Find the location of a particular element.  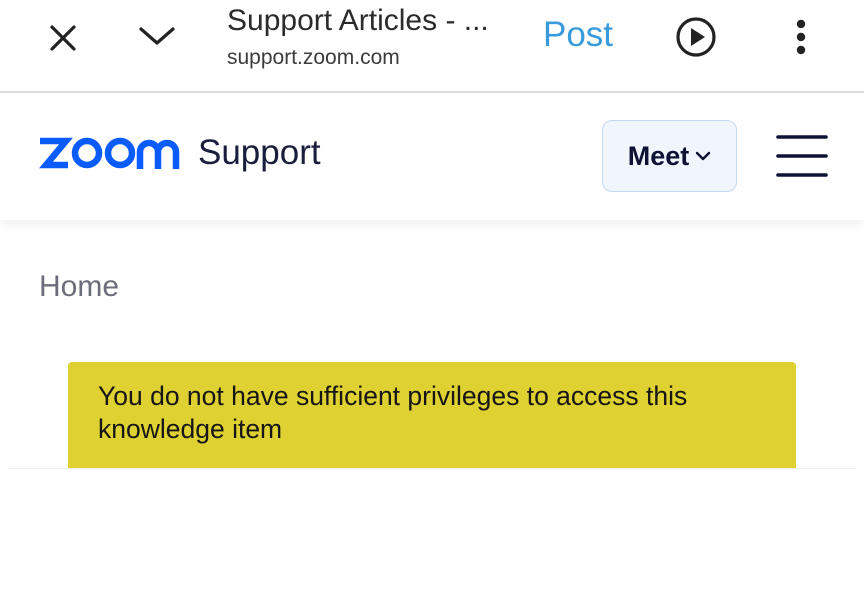

collapse-button is located at coordinates (157, 36).